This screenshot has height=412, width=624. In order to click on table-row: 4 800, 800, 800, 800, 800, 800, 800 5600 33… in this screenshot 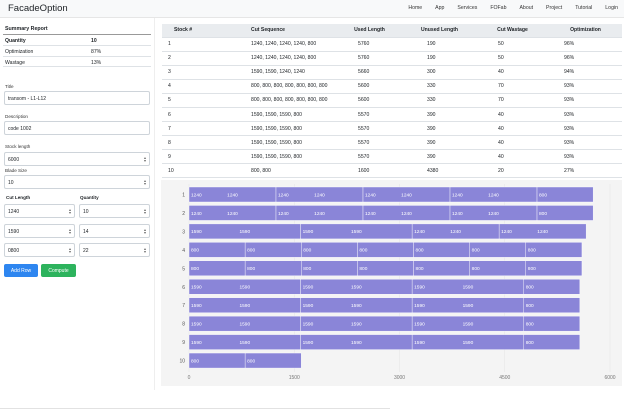, I will do `click(392, 86)`.